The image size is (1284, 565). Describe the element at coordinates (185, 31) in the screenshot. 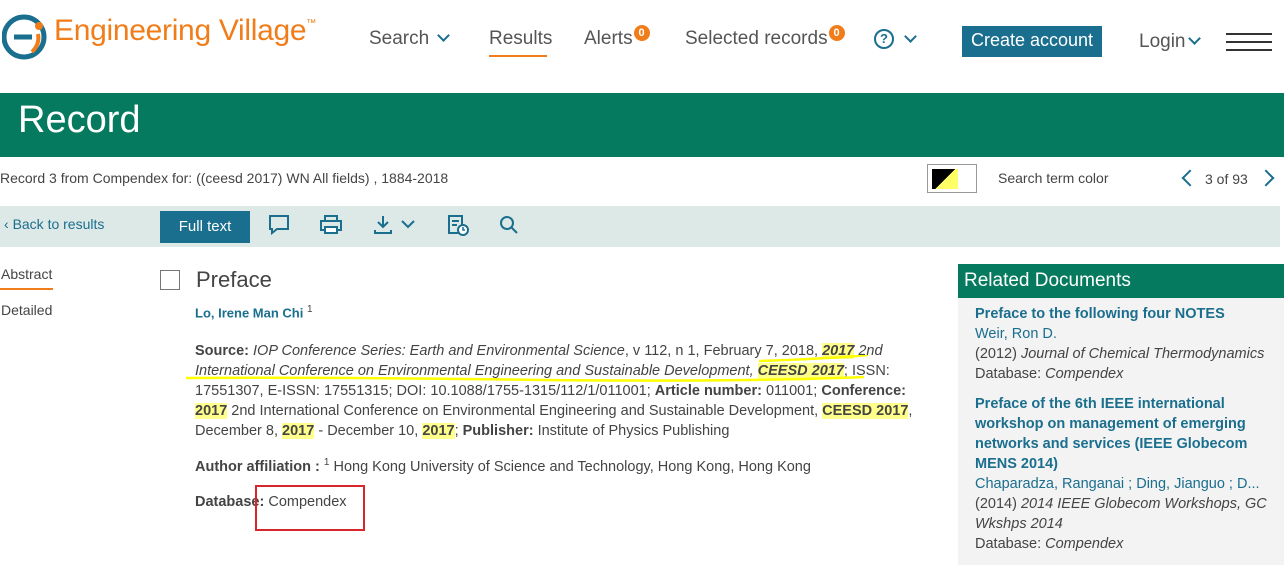

I see `logo-text: Engineering Village™` at that location.